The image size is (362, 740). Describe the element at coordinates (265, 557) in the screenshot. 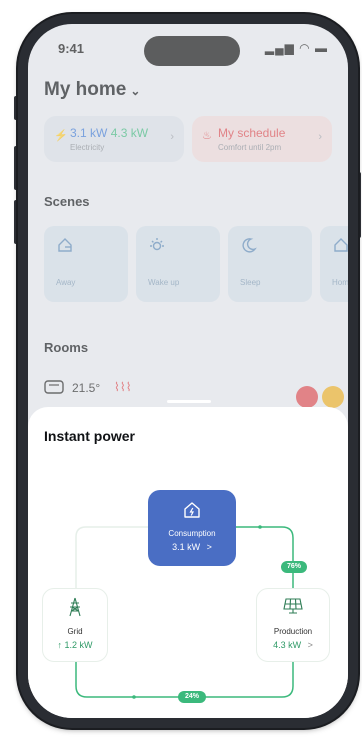

I see `flow-line-production-consumption` at that location.